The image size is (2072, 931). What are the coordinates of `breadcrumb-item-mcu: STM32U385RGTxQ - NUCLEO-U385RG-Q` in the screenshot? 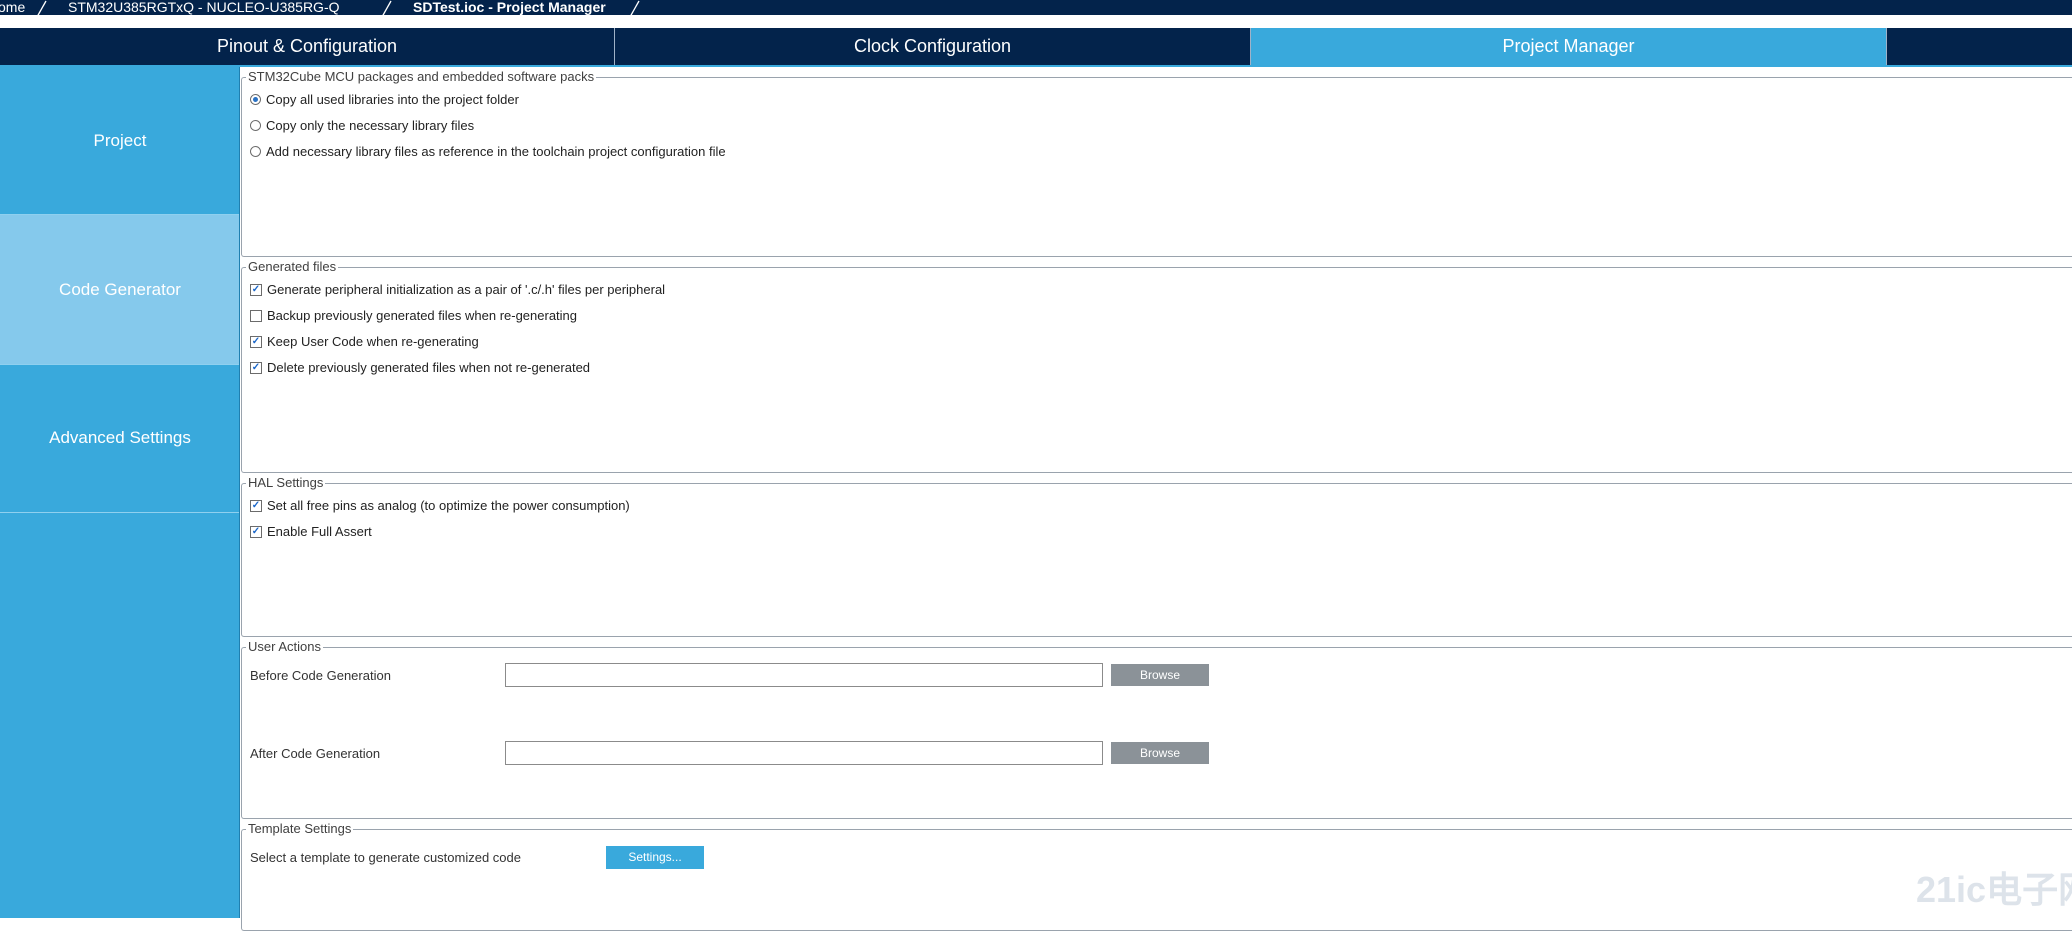 It's located at (204, 7).